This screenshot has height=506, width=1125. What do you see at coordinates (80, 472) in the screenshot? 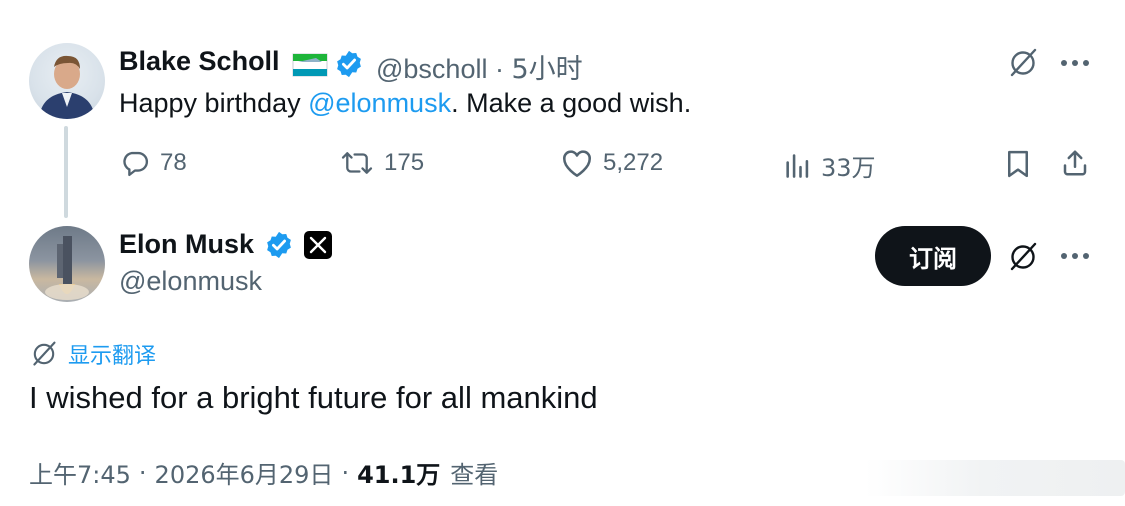
I see `tweet-time: 上午7:45` at bounding box center [80, 472].